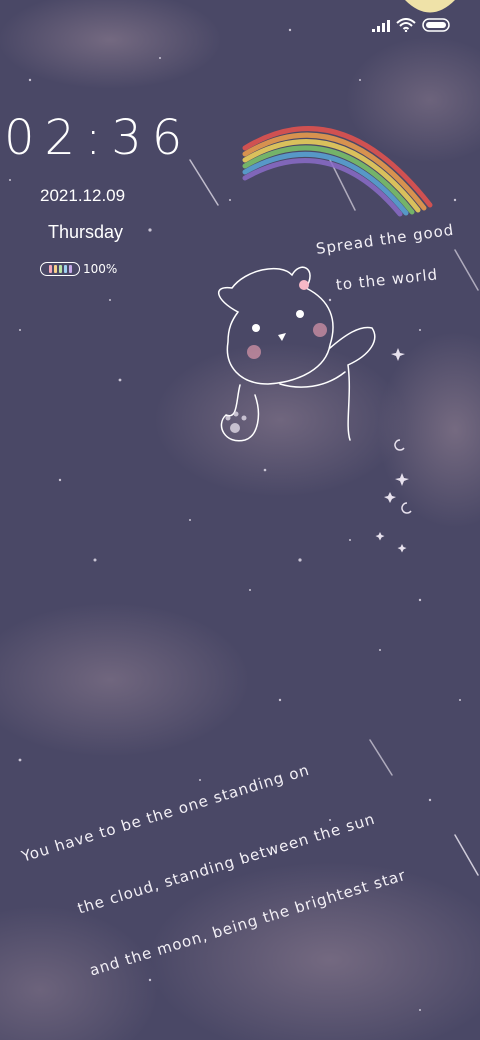  Describe the element at coordinates (304, 285) in the screenshot. I see `flower-icon` at that location.